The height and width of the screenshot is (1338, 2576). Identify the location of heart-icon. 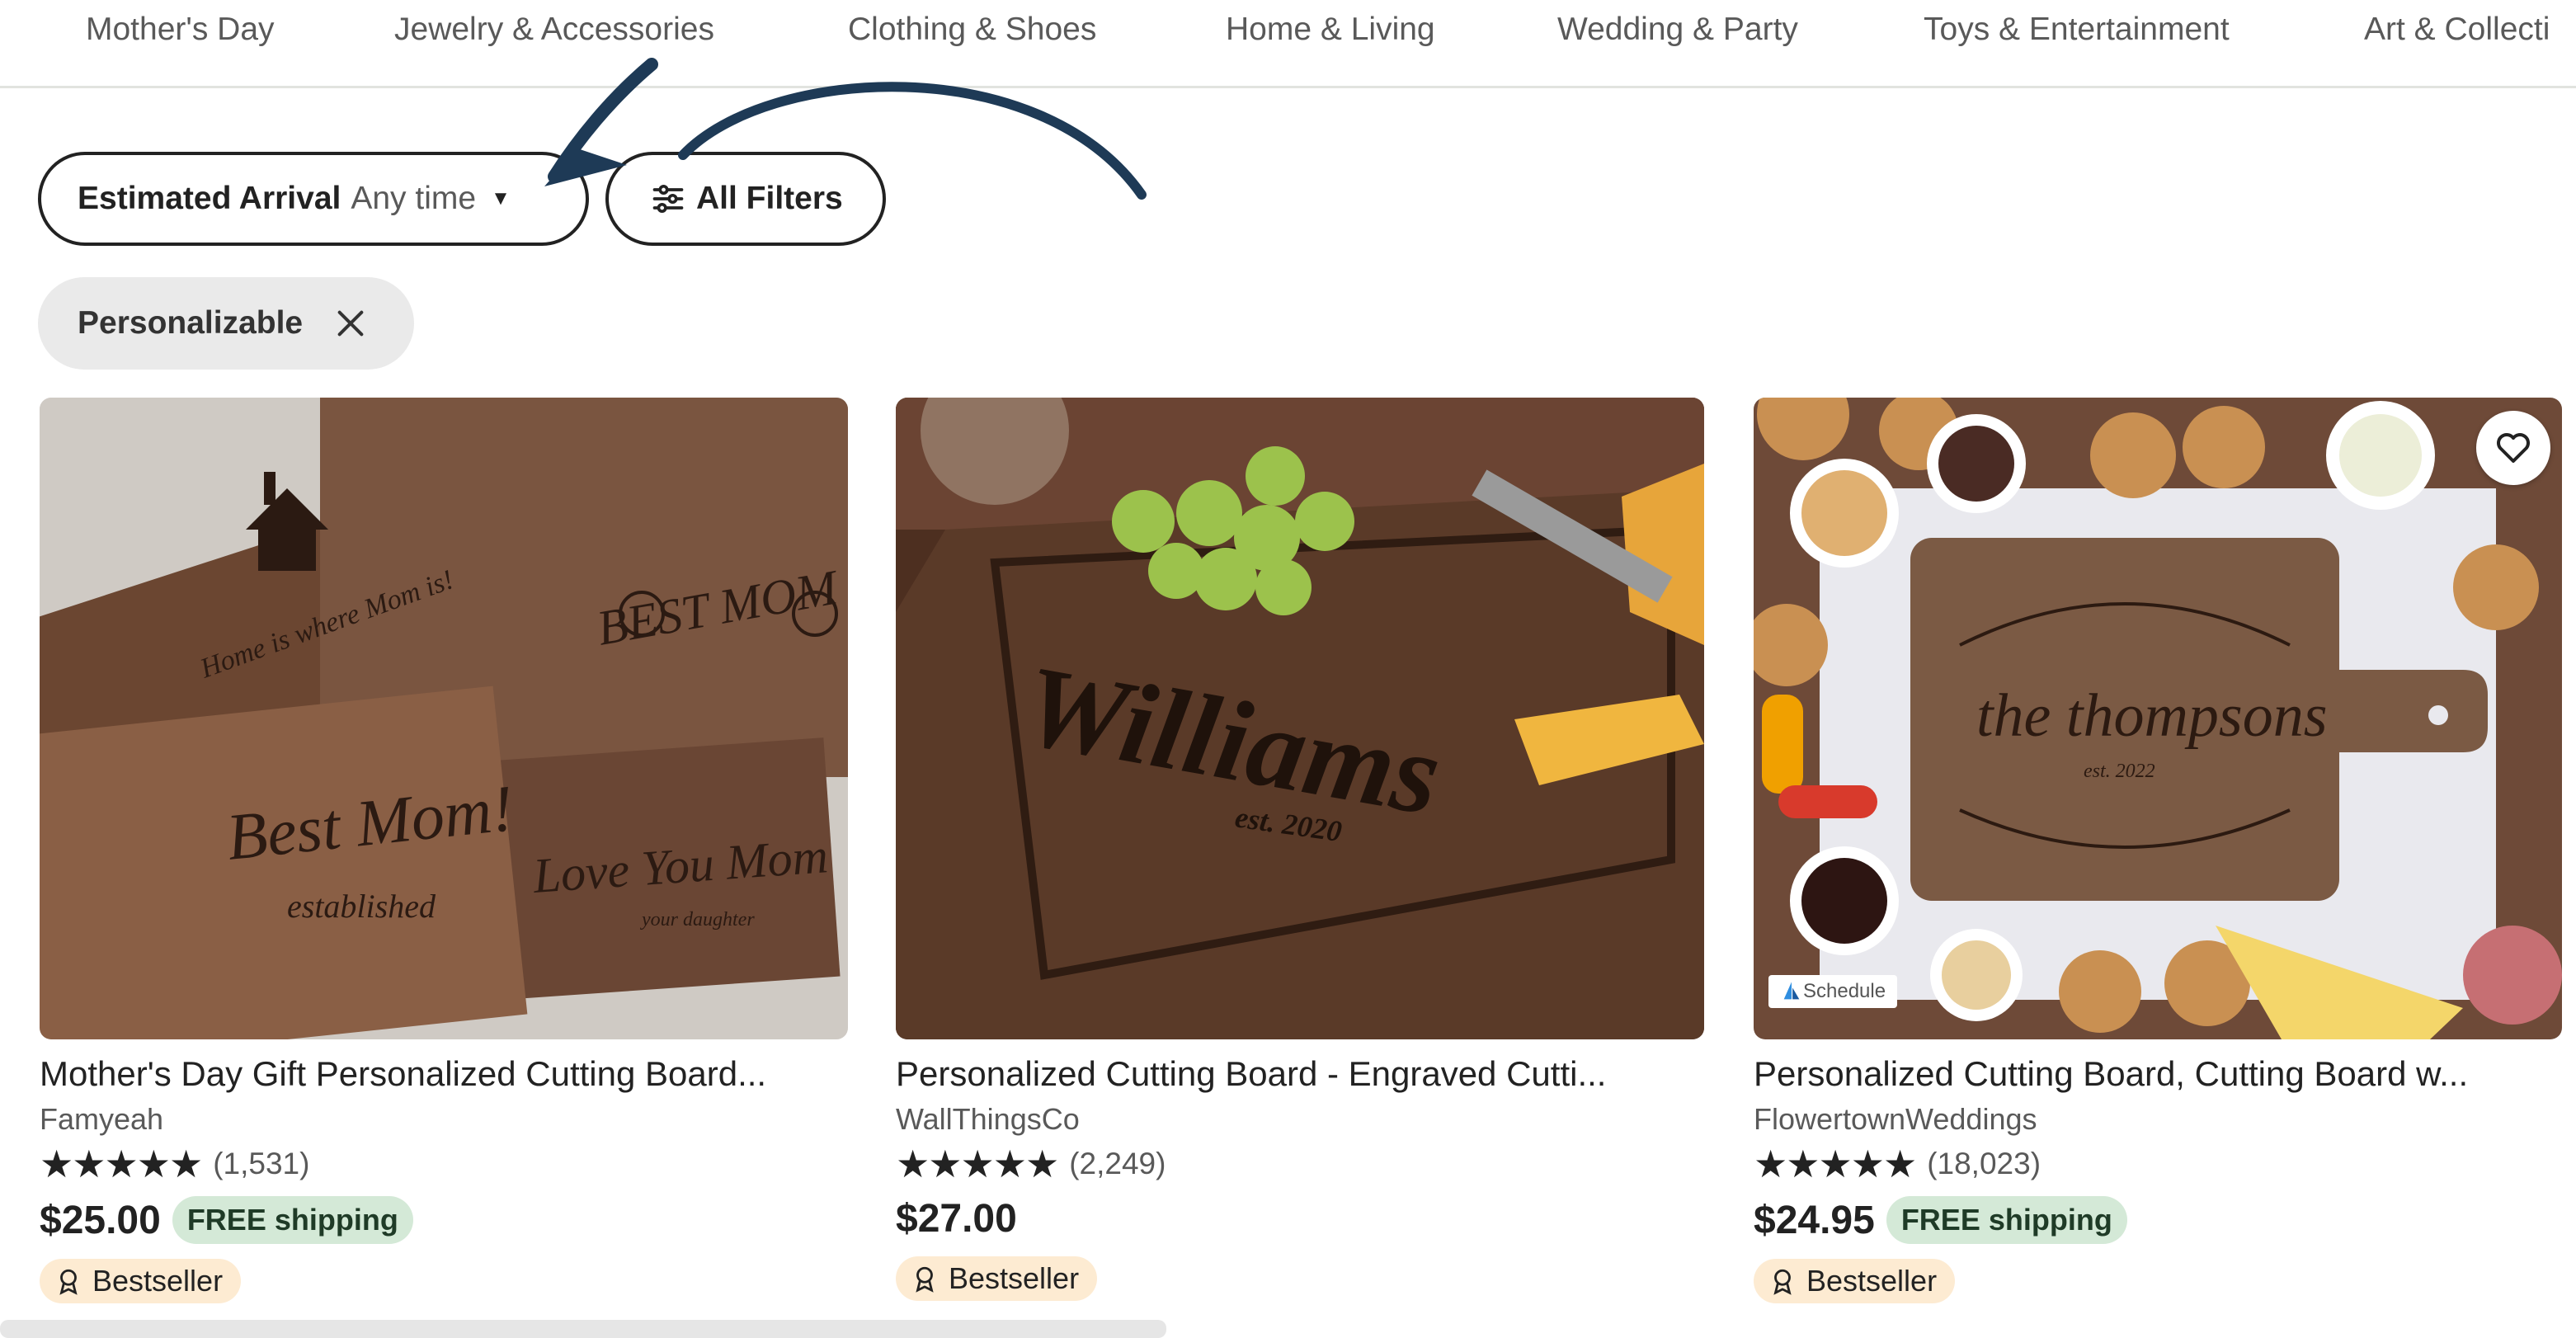
(2513, 448).